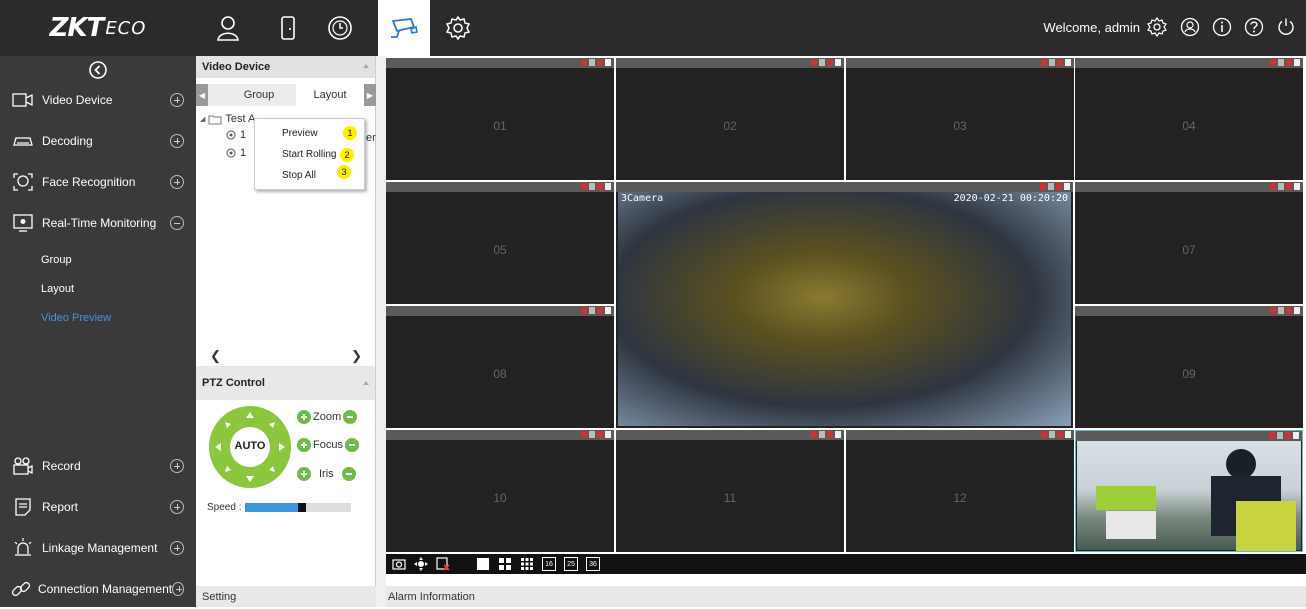  I want to click on layout-25-icon: 25, so click(571, 564).